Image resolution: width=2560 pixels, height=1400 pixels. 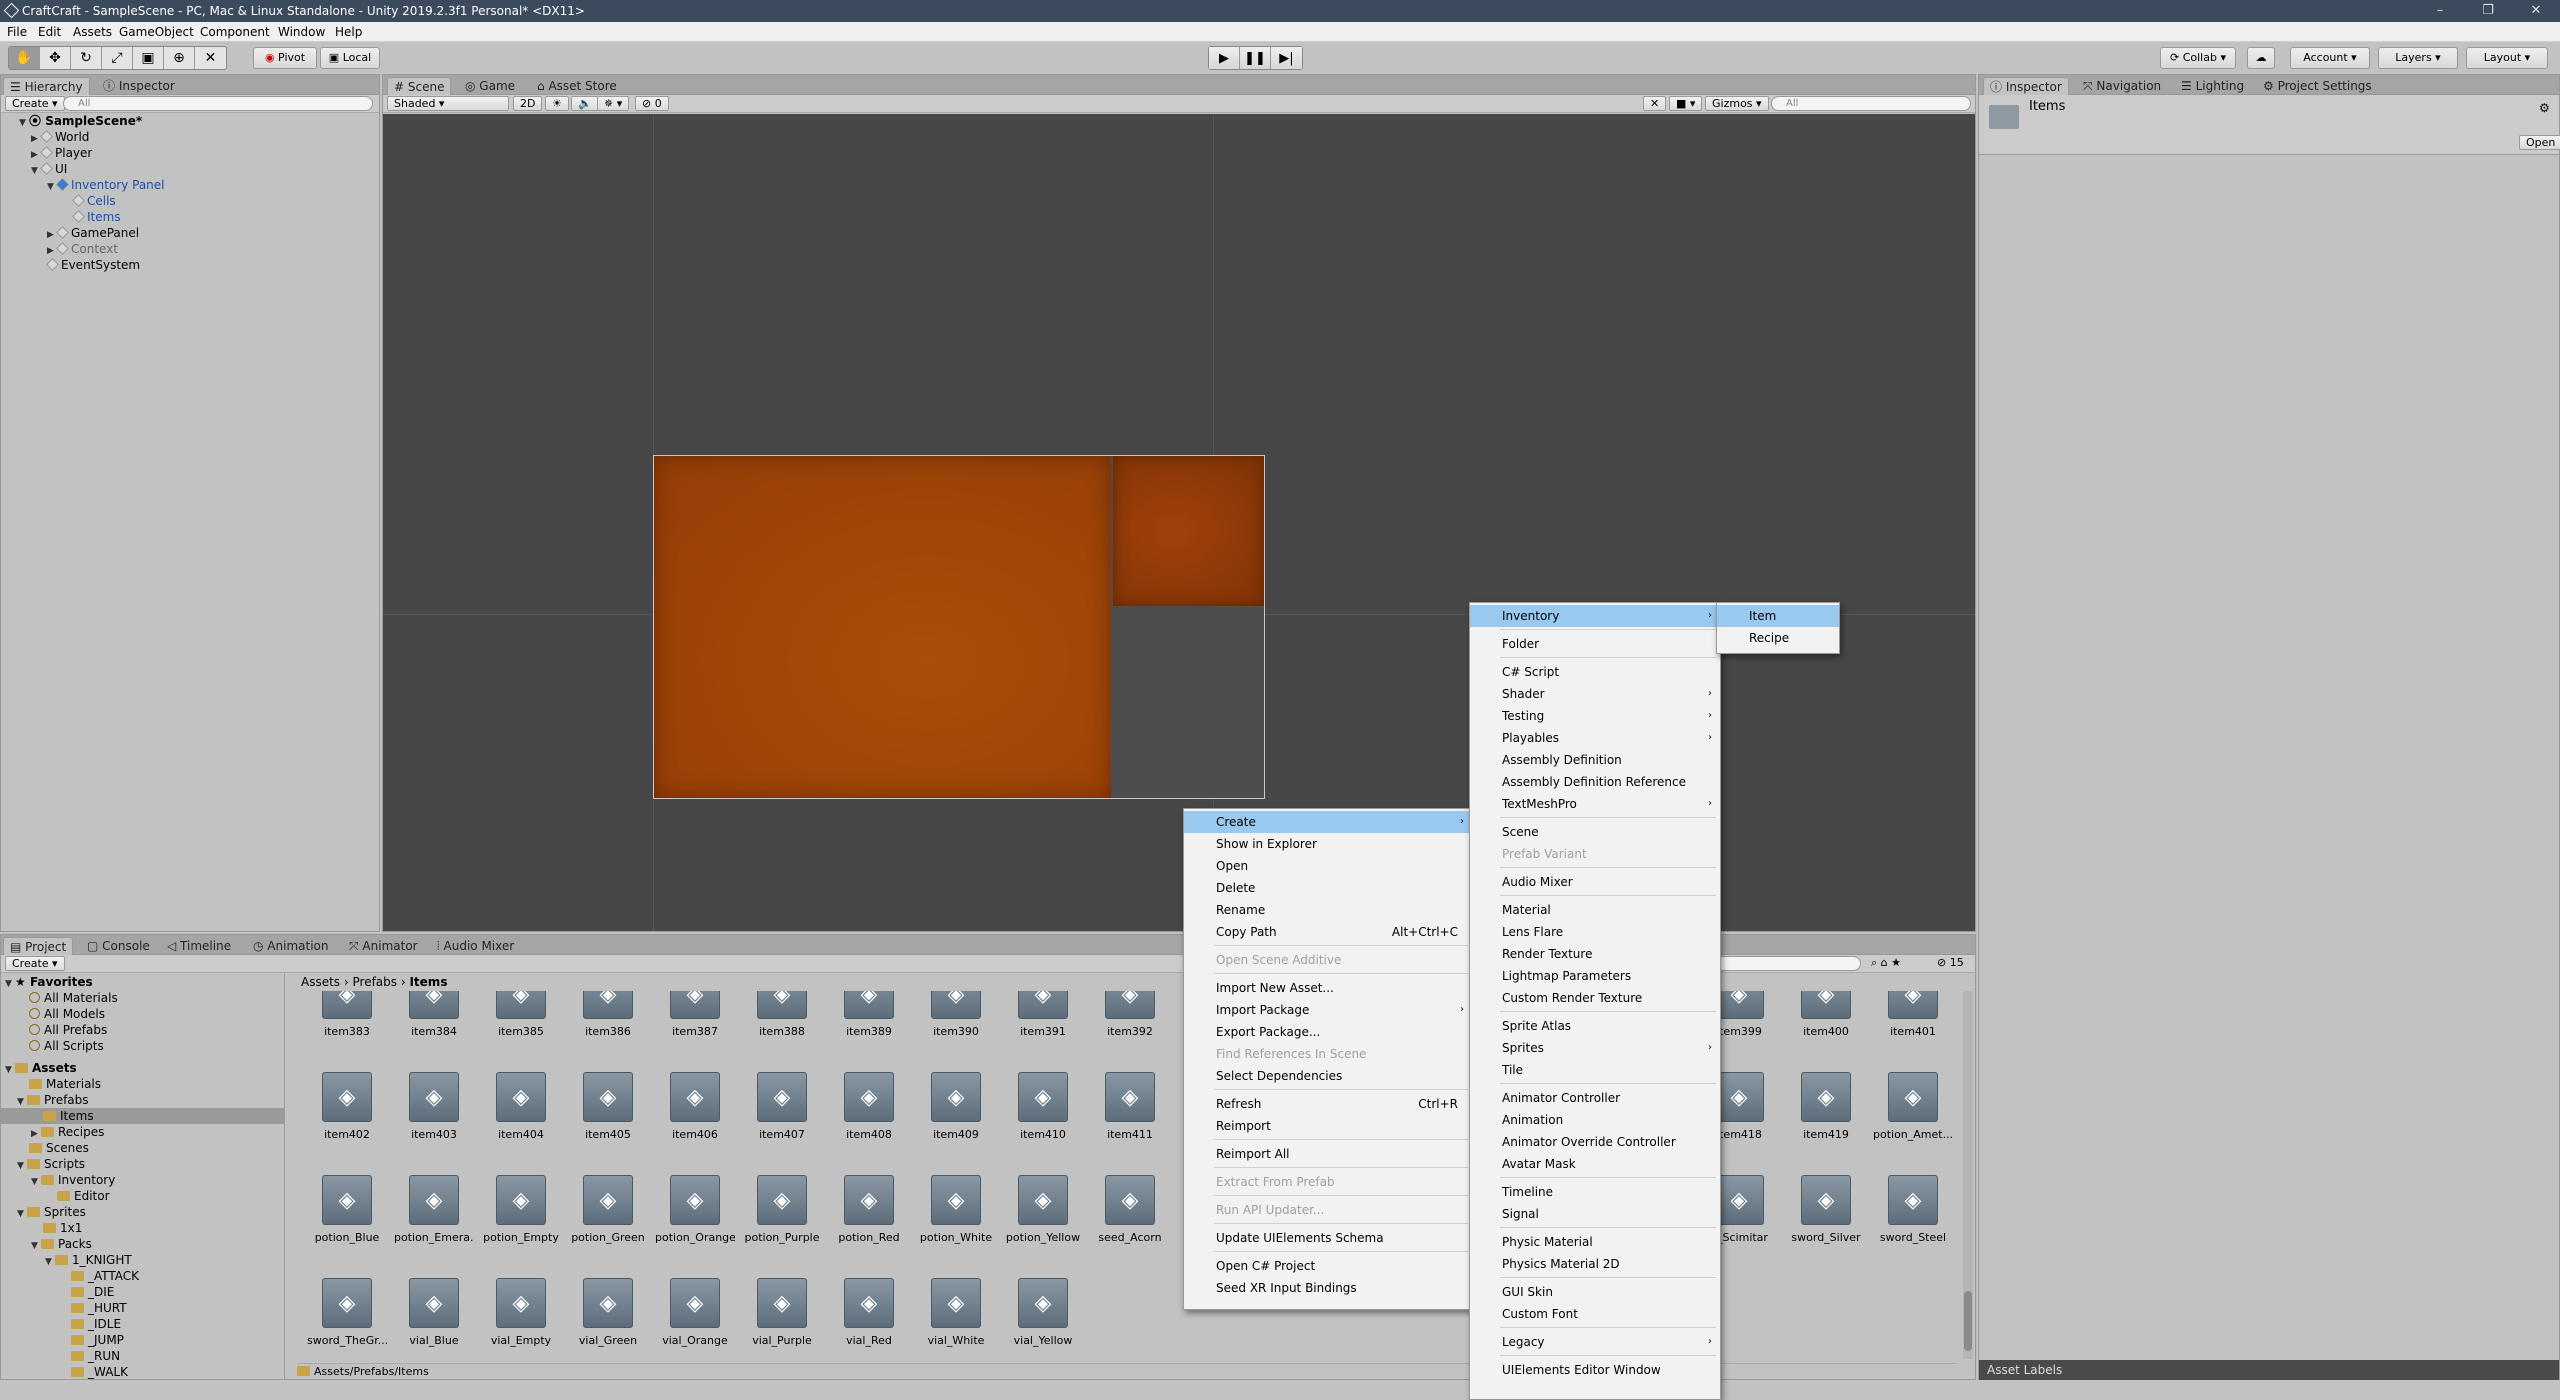 What do you see at coordinates (2544, 108) in the screenshot?
I see `settings-icon: ⚙` at bounding box center [2544, 108].